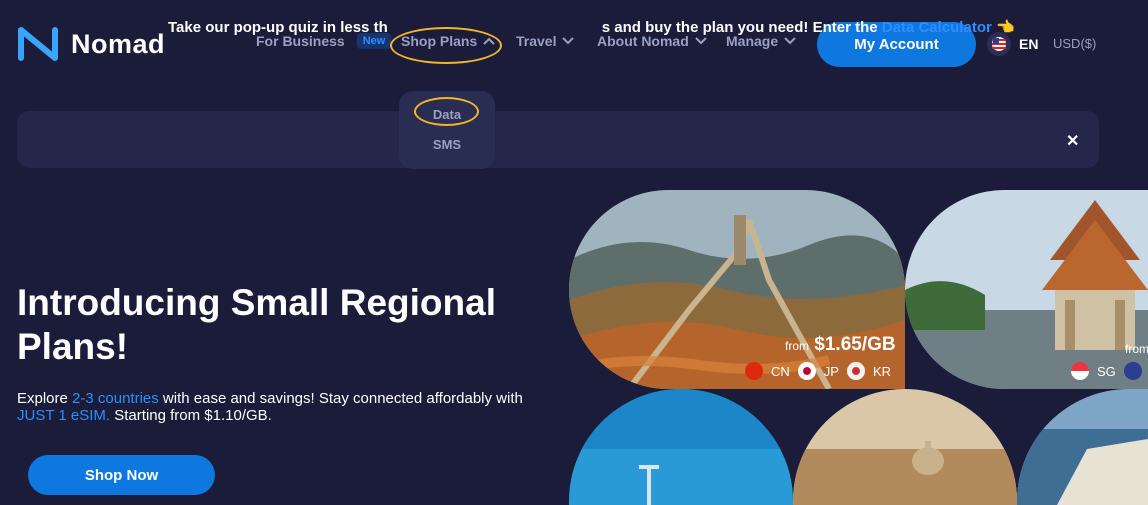  Describe the element at coordinates (558, 139) in the screenshot. I see `quiz-banner` at that location.